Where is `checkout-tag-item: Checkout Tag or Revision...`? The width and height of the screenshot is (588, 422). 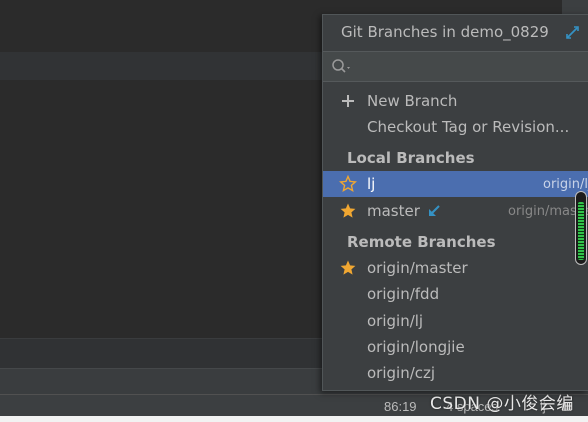
checkout-tag-item: Checkout Tag or Revision... is located at coordinates (455, 127).